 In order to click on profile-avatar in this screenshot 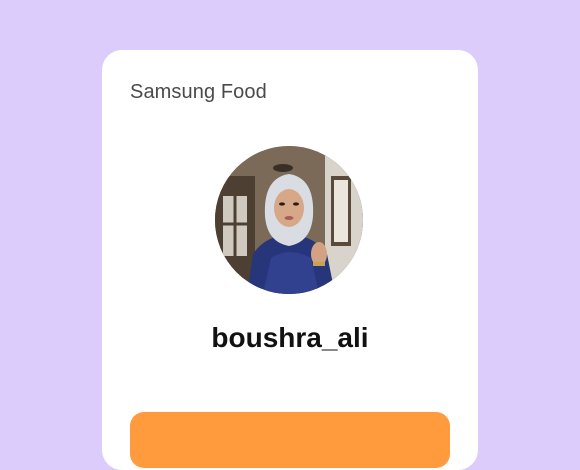, I will do `click(289, 220)`.